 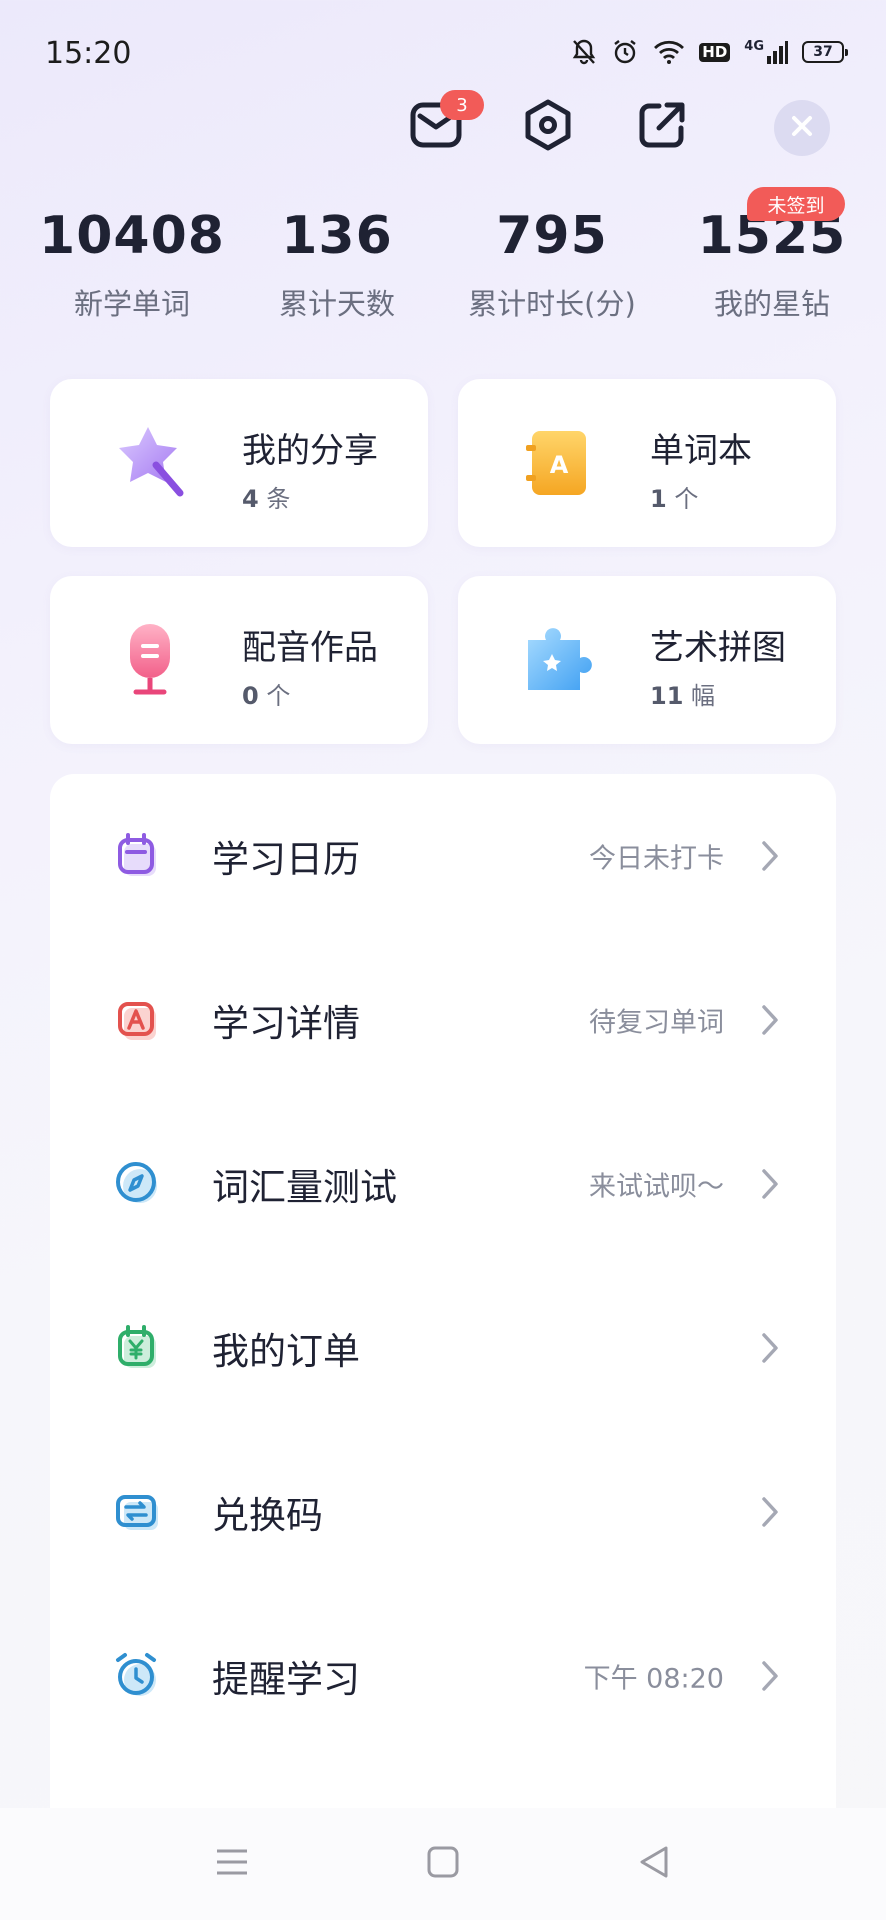 What do you see at coordinates (443, 1512) in the screenshot?
I see `menu-item-redeem-code: 兑换码` at bounding box center [443, 1512].